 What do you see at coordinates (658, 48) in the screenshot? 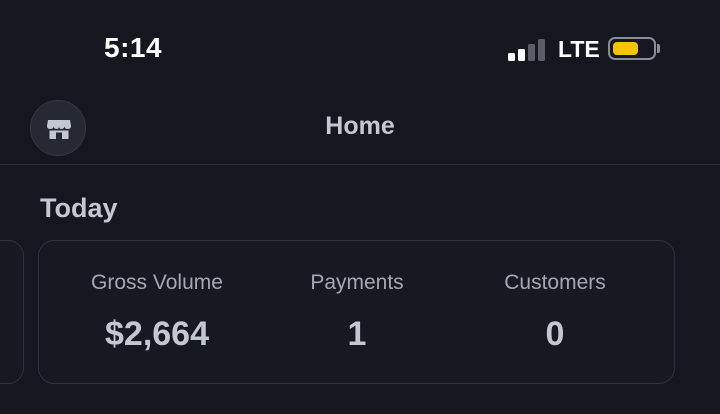
I see `battery-cap` at bounding box center [658, 48].